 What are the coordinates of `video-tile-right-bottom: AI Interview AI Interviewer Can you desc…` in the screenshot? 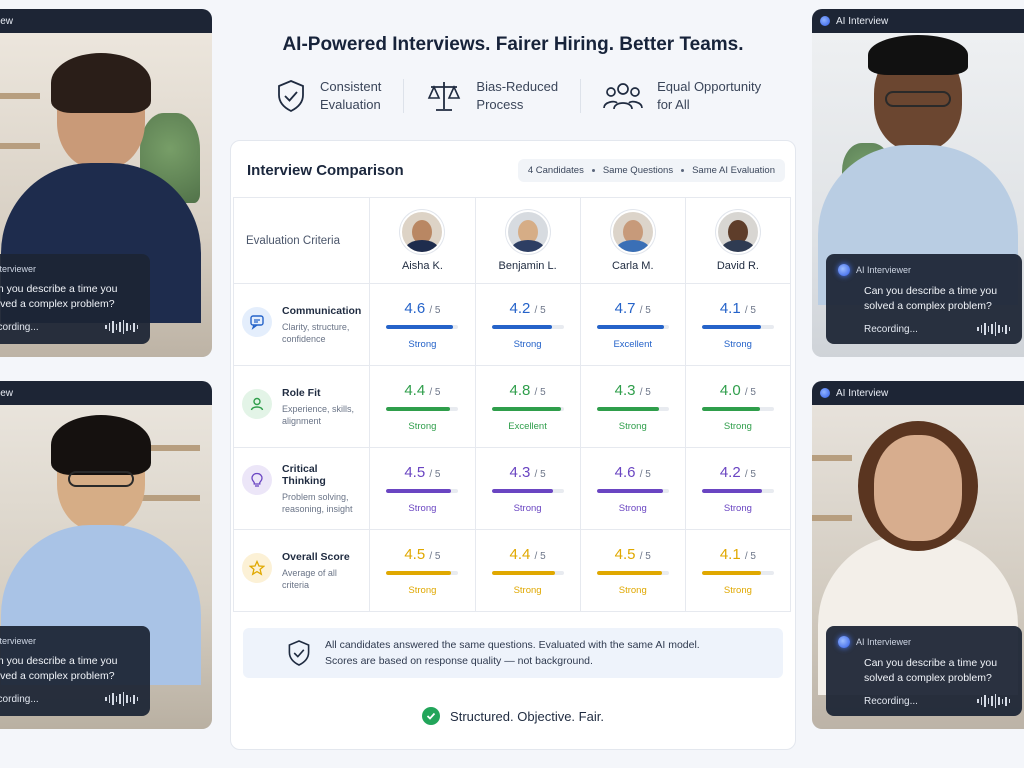 It's located at (918, 555).